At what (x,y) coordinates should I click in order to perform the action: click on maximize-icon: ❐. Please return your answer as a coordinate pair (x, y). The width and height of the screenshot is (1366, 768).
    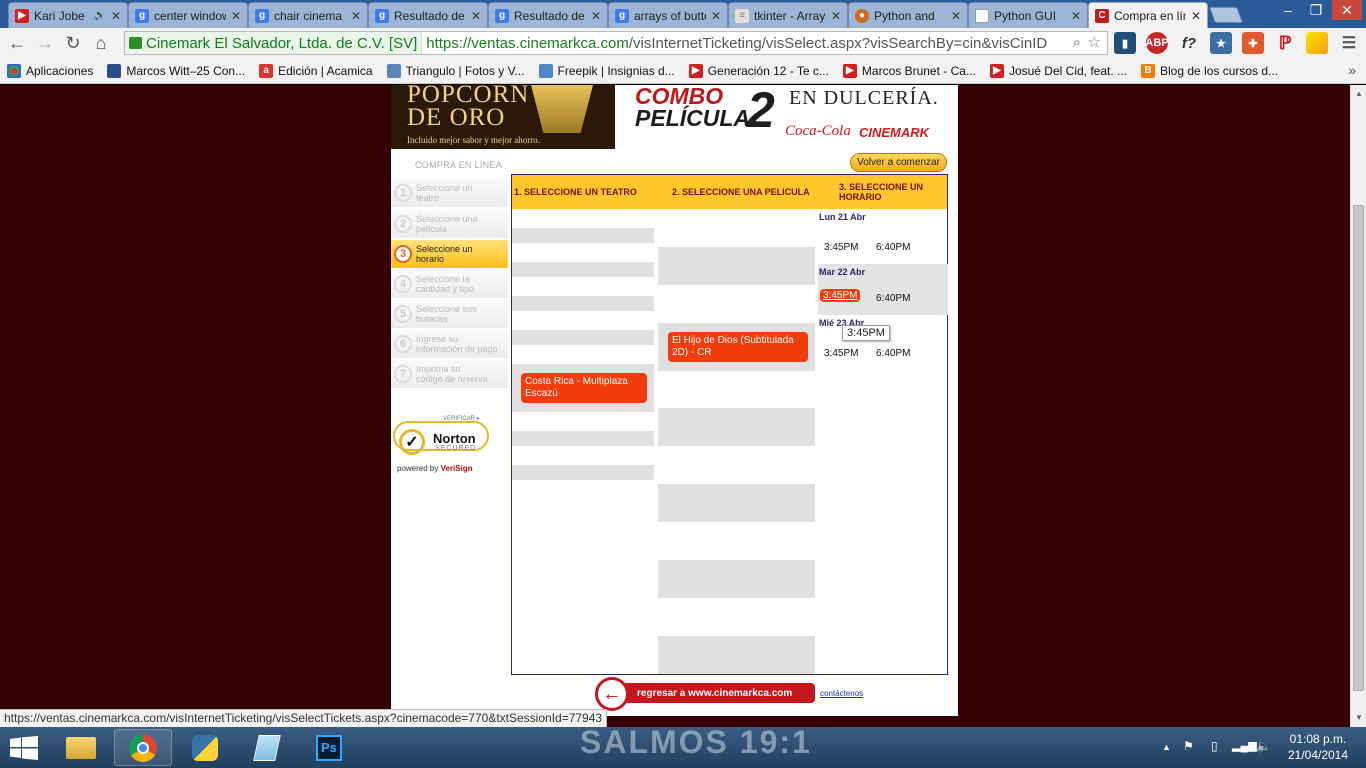
    Looking at the image, I should click on (1316, 10).